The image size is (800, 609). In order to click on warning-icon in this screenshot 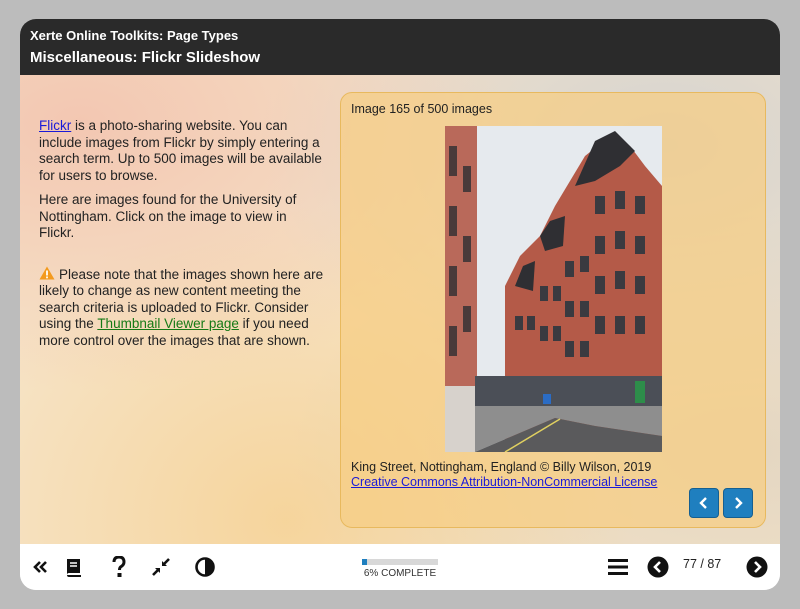, I will do `click(47, 272)`.